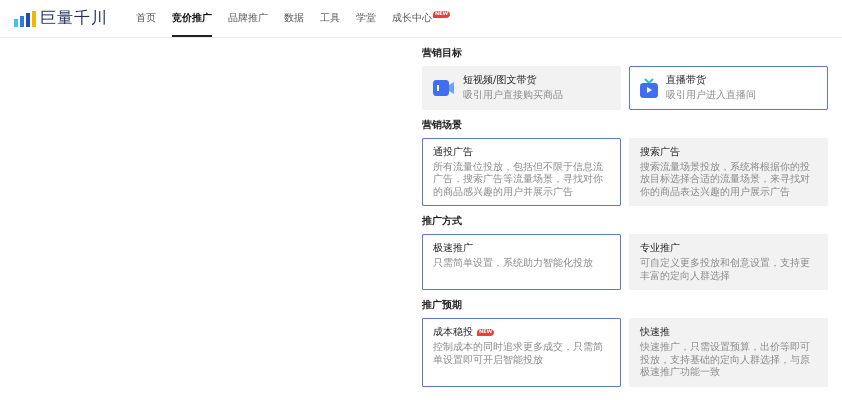  I want to click on tv-icon, so click(649, 88).